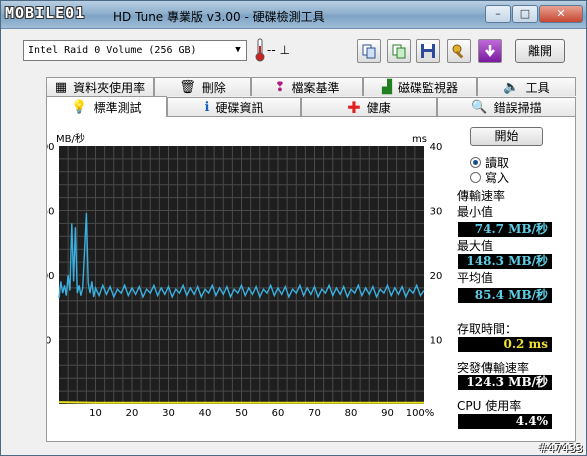 The width and height of the screenshot is (587, 456). What do you see at coordinates (505, 344) in the screenshot?
I see `access-time-value: 0.2 ms` at bounding box center [505, 344].